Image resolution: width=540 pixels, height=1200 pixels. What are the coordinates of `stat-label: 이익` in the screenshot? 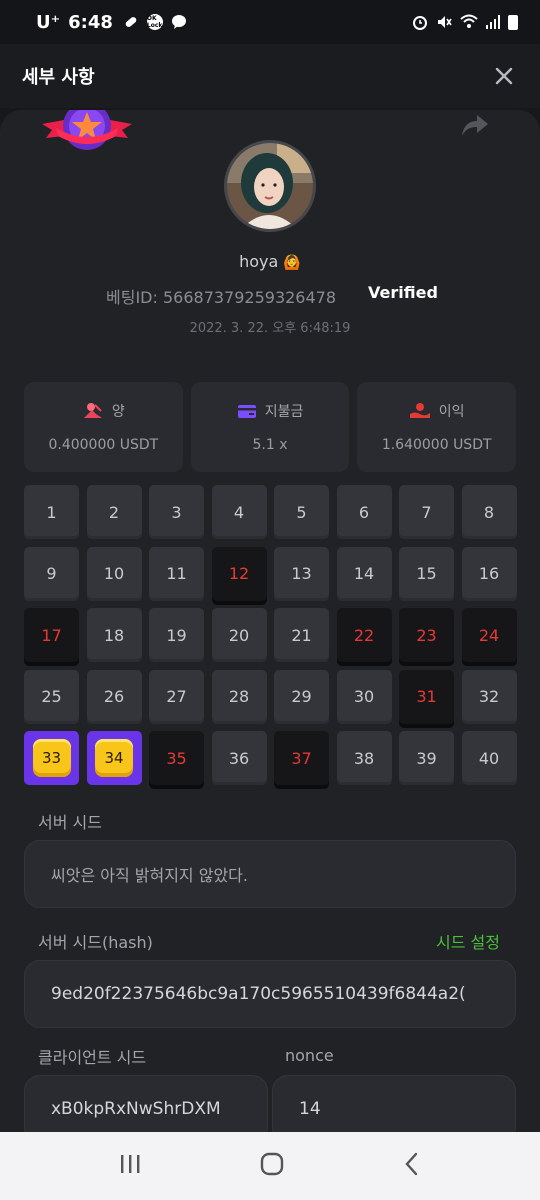 It's located at (451, 412).